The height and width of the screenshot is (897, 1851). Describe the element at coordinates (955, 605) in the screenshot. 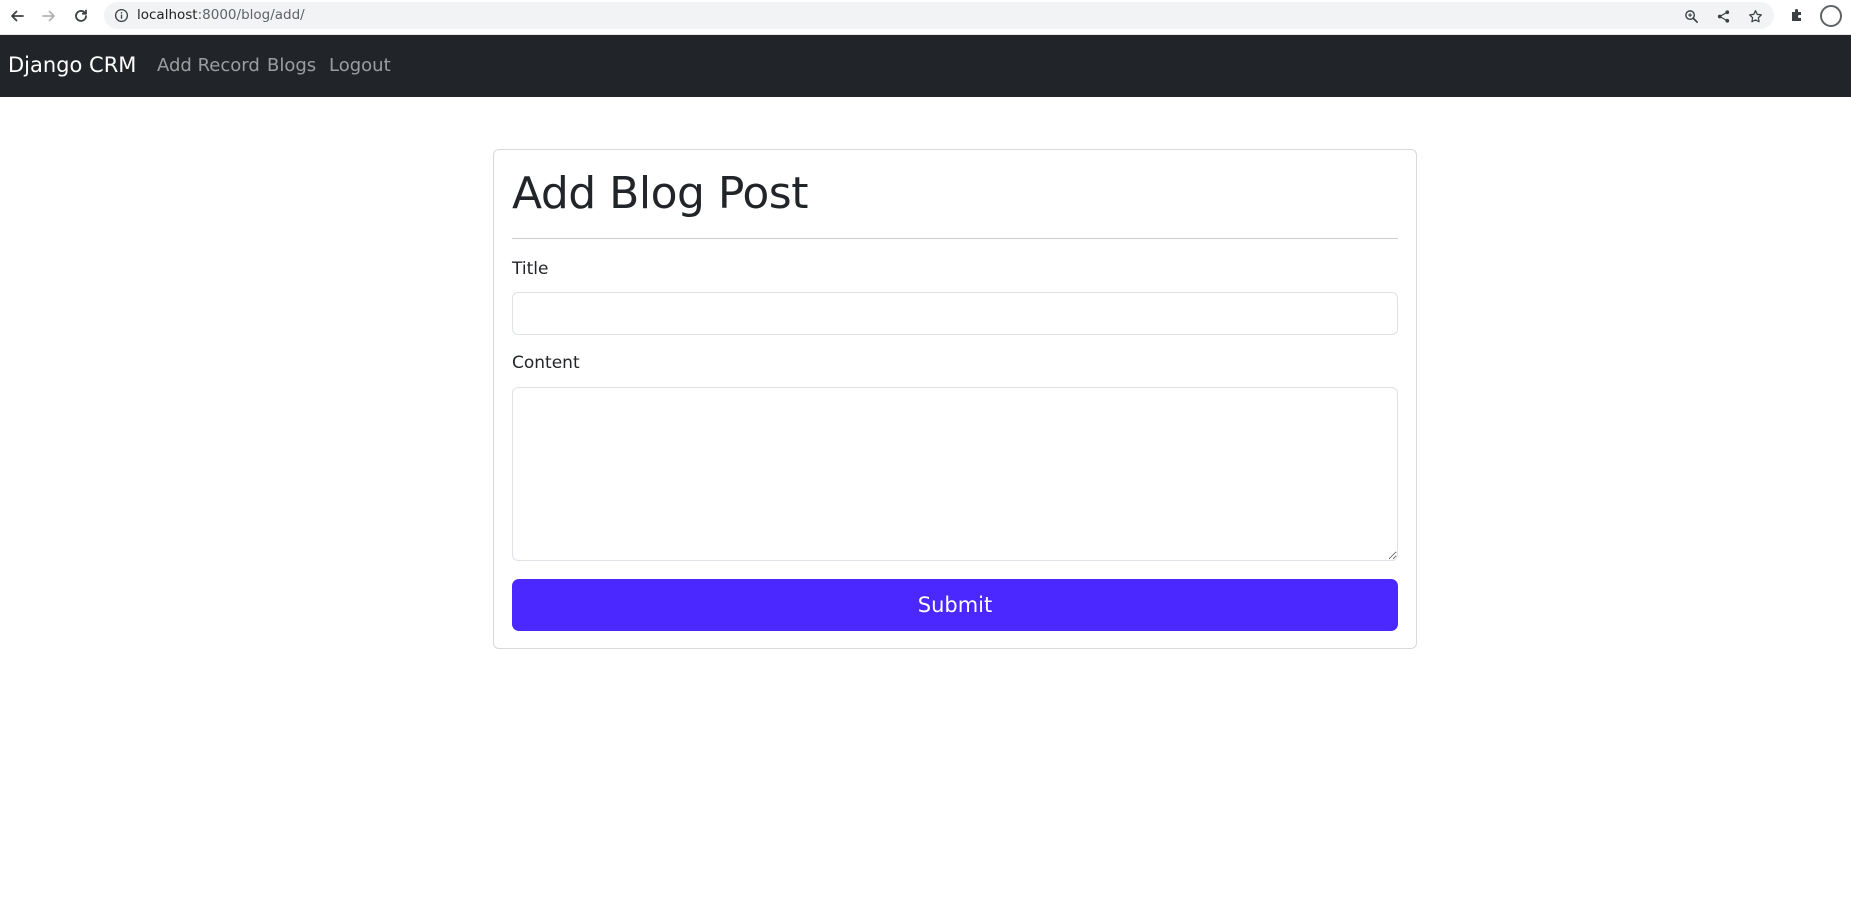

I see `submit-button: Submit` at that location.